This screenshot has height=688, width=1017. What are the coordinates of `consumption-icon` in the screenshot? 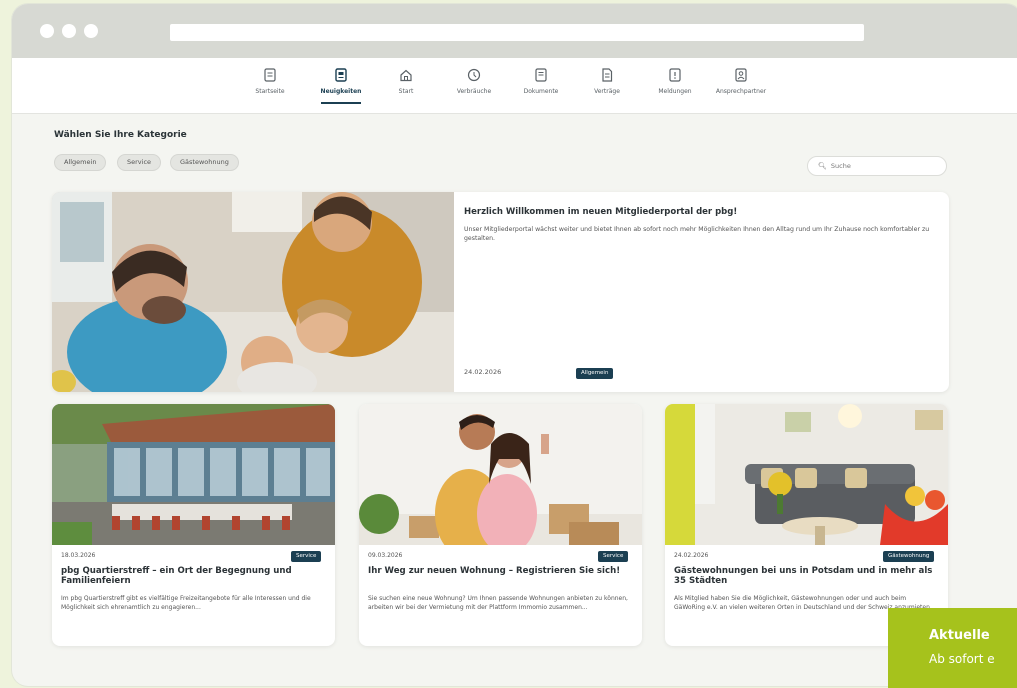 It's located at (474, 75).